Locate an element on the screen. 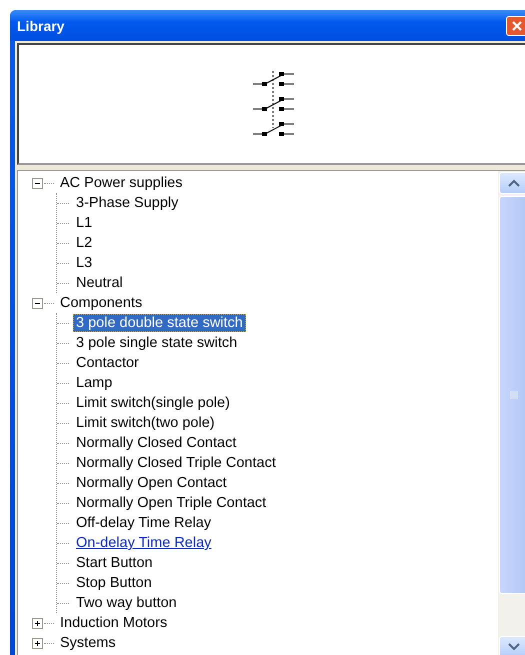 This screenshot has width=525, height=655. tree-item: Start Button is located at coordinates (114, 563).